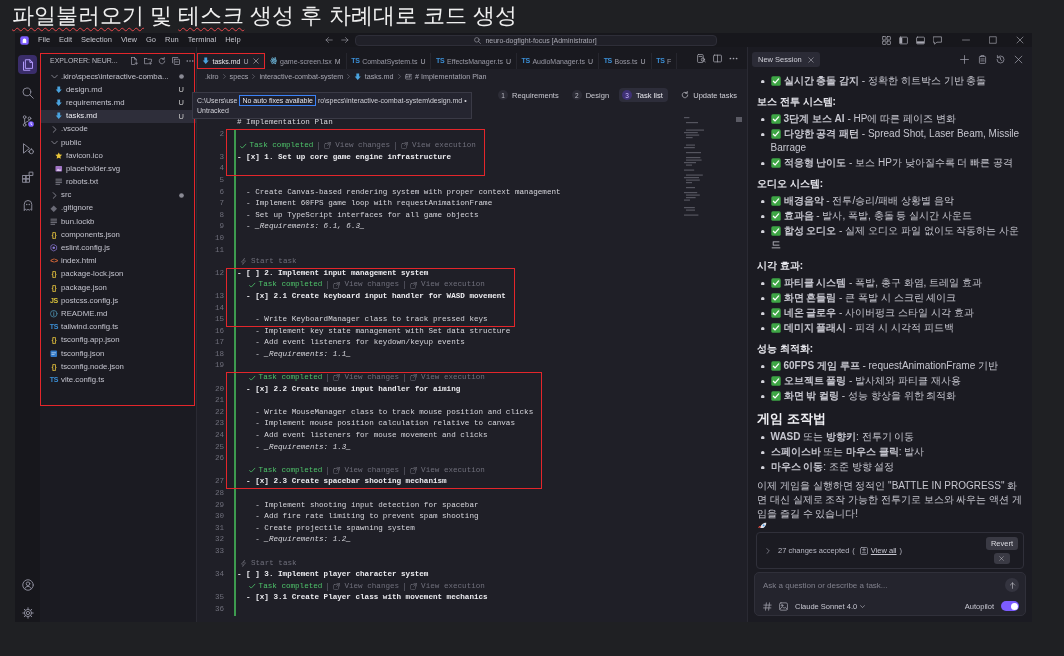 The height and width of the screenshot is (656, 1064). Describe the element at coordinates (767, 606) in the screenshot. I see `hash-icon` at that location.